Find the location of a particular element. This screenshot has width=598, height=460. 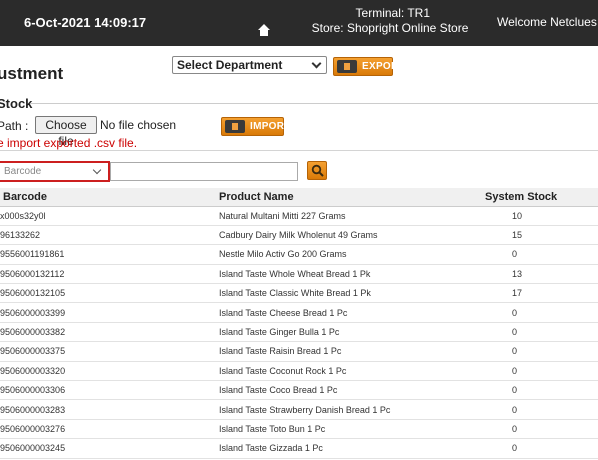

terminal-label: Terminal: TR1 is located at coordinates (392, 13).